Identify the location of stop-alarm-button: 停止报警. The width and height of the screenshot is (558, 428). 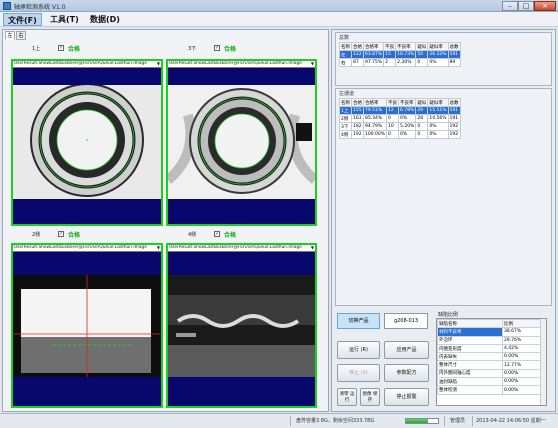
(406, 397).